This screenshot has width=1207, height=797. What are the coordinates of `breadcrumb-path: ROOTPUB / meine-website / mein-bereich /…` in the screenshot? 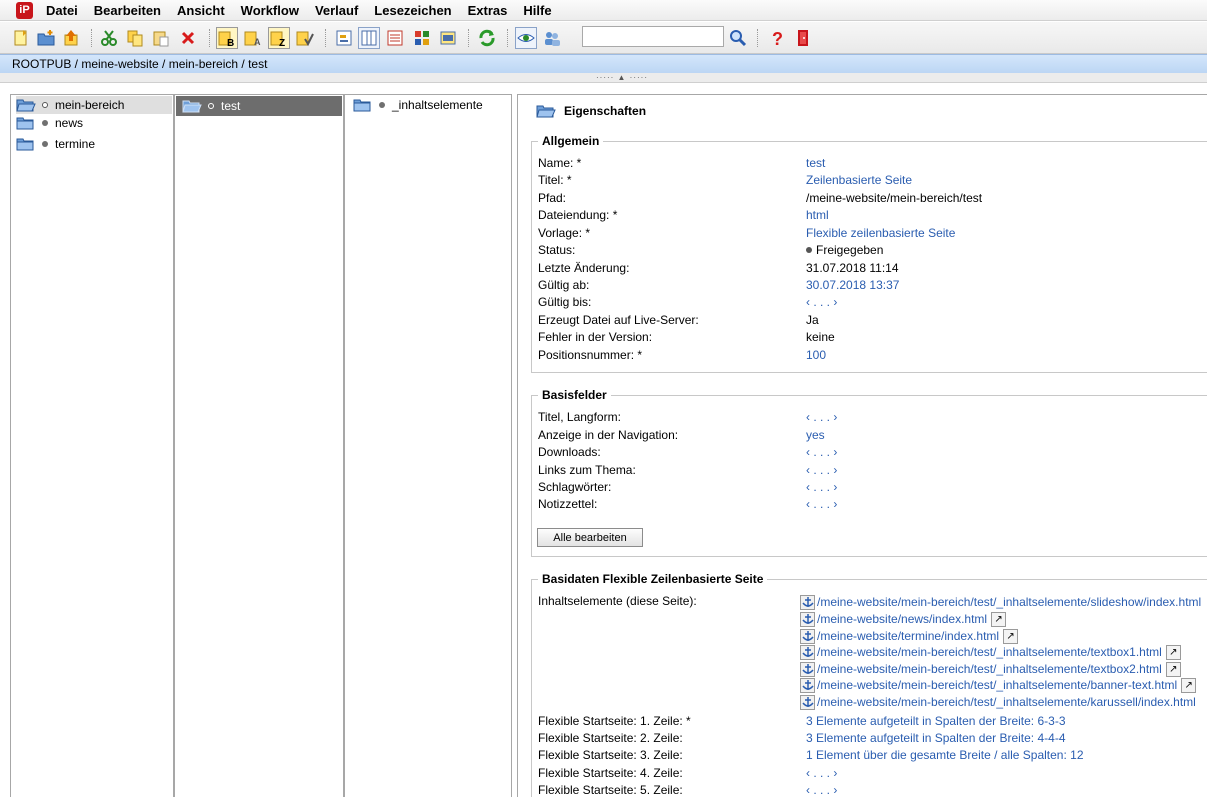 It's located at (139, 64).